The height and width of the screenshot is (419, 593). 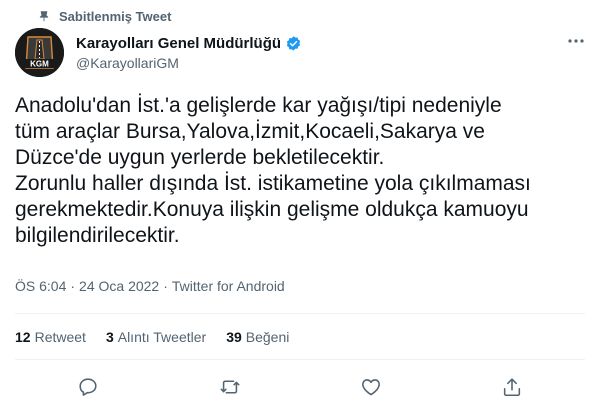 I want to click on pinned-label: Sabitlenmiş Tweet, so click(x=115, y=16).